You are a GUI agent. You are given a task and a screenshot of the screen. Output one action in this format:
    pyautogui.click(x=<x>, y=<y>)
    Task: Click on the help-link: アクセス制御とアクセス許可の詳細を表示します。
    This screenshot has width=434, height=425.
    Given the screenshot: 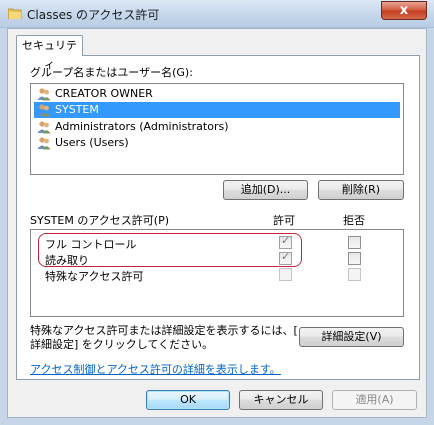 What is the action you would take?
    pyautogui.click(x=155, y=369)
    